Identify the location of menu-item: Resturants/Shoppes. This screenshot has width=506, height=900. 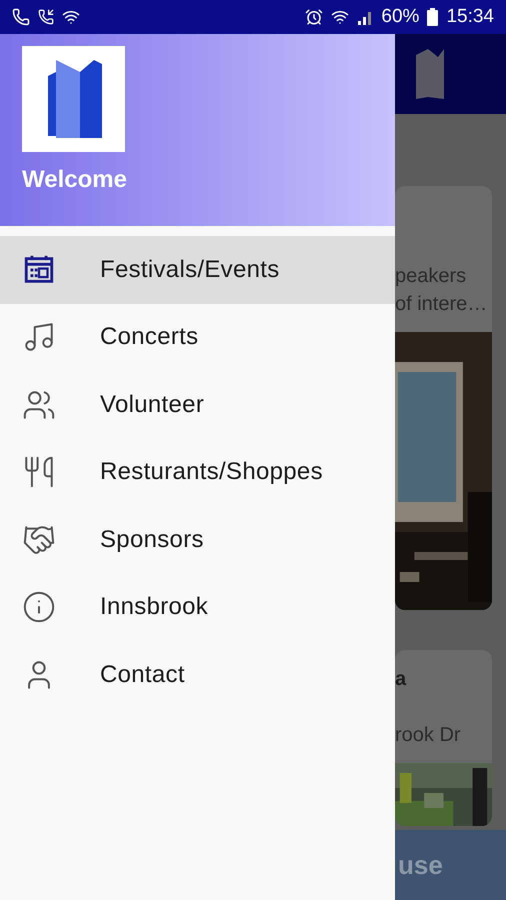
(197, 472).